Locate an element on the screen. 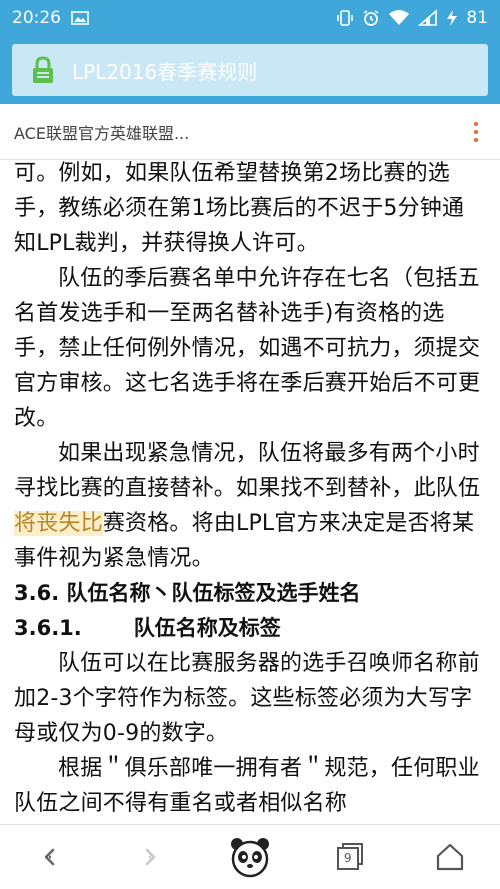 Image resolution: width=500 pixels, height=889 pixels. back-button is located at coordinates (50, 857).